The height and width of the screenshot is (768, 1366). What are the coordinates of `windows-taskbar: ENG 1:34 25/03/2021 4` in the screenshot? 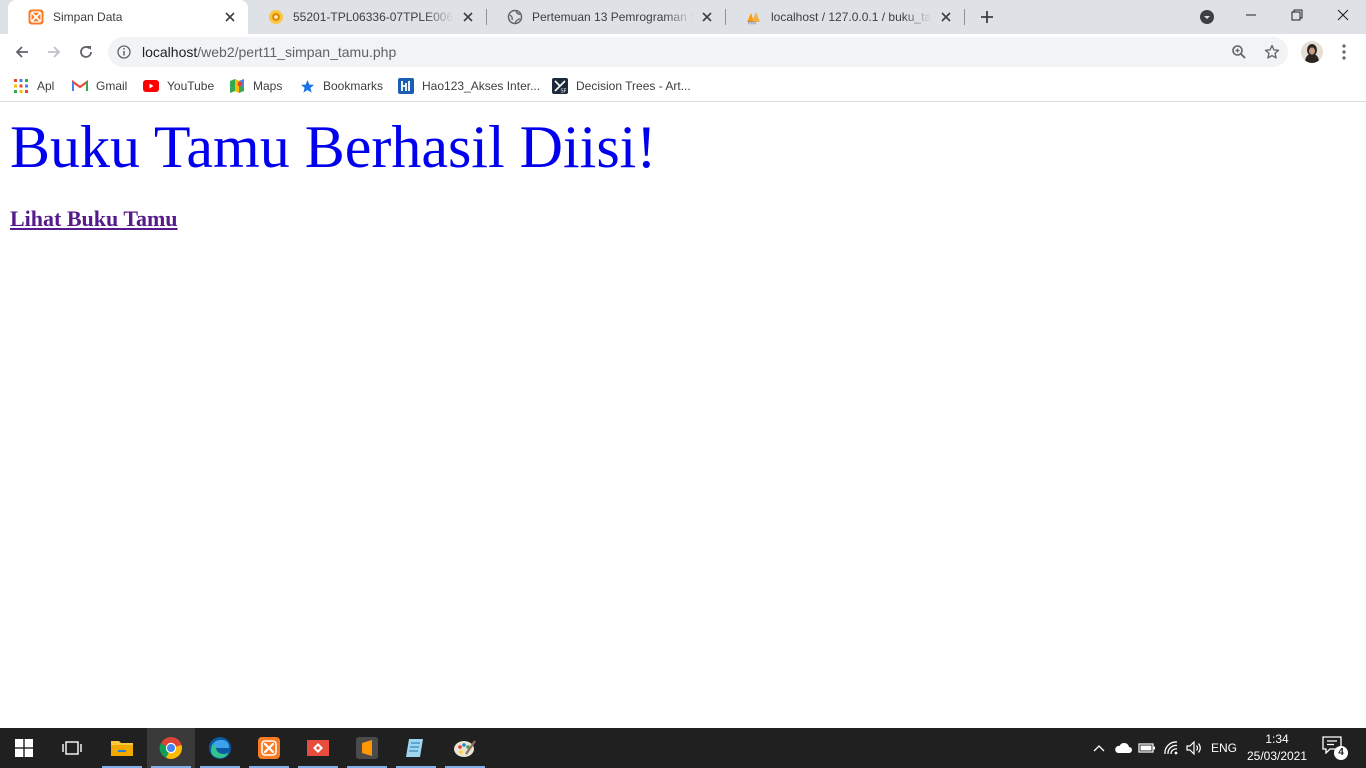 It's located at (683, 748).